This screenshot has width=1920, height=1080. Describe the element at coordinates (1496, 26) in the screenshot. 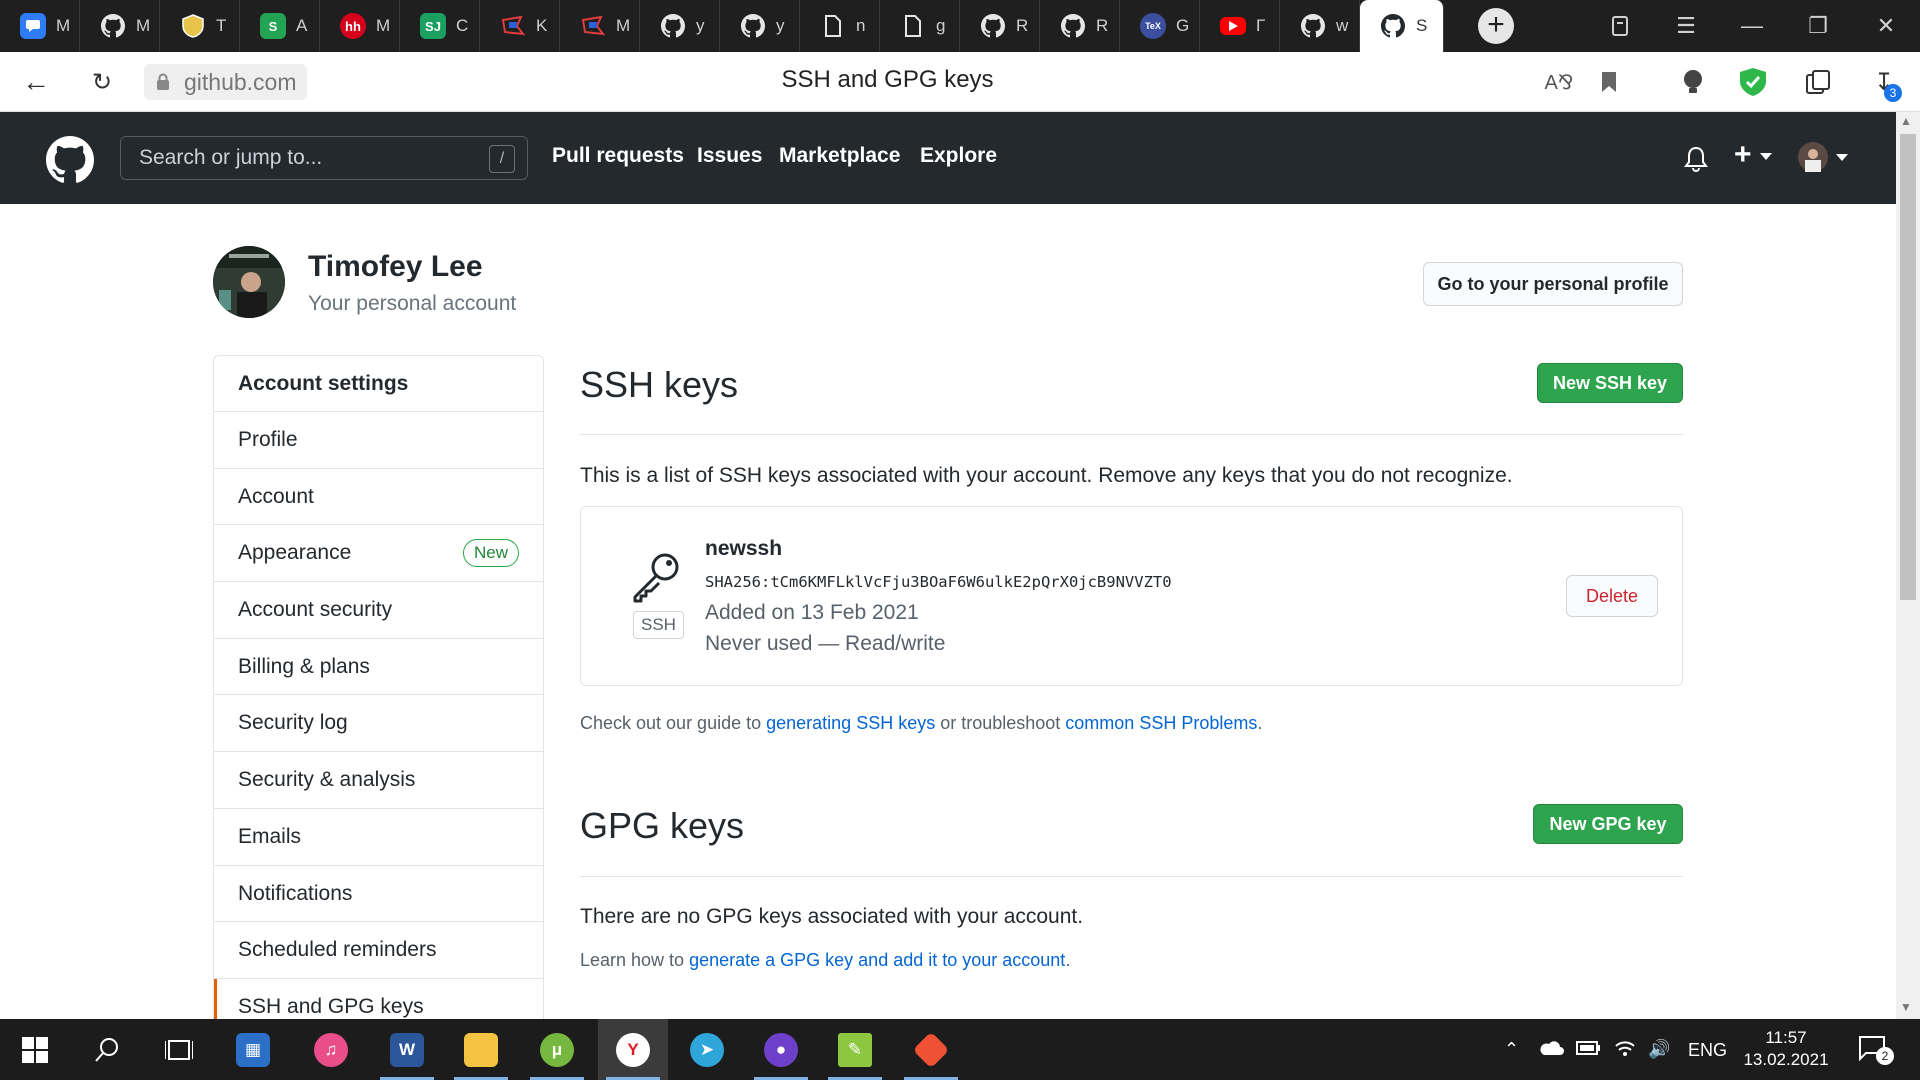

I see `new-tab-button: +` at that location.